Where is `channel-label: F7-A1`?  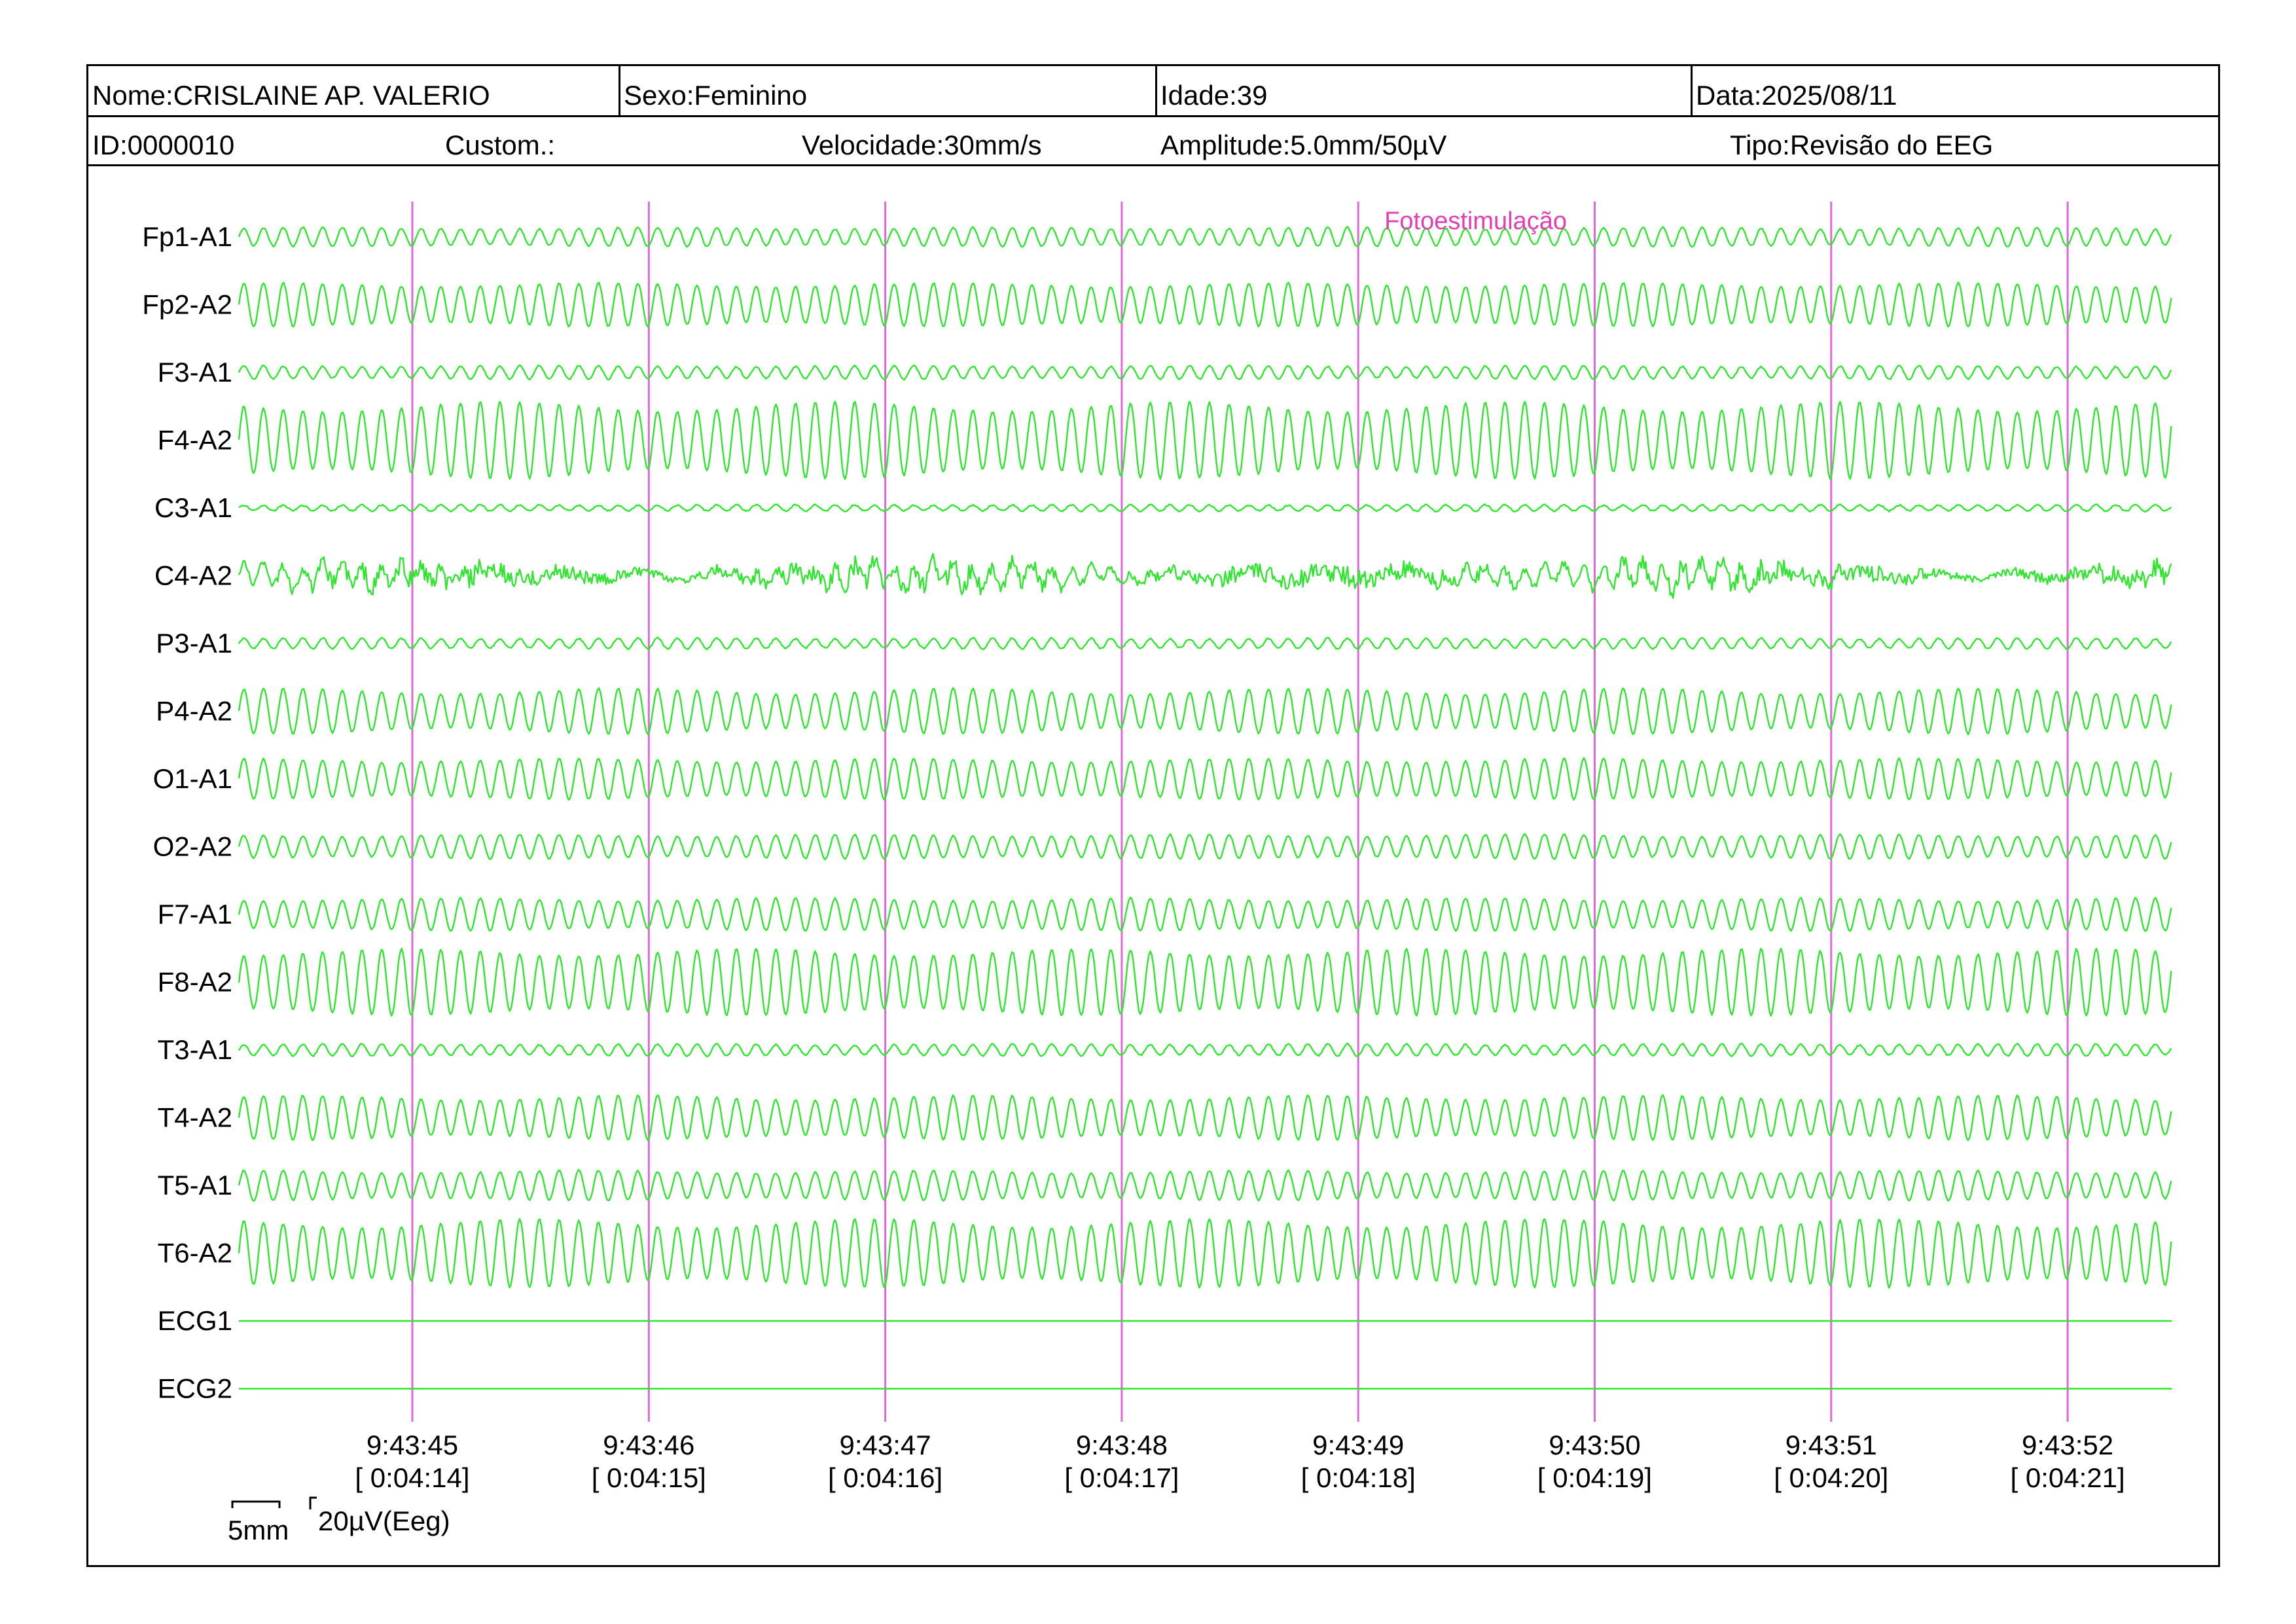 channel-label: F7-A1 is located at coordinates (195, 914).